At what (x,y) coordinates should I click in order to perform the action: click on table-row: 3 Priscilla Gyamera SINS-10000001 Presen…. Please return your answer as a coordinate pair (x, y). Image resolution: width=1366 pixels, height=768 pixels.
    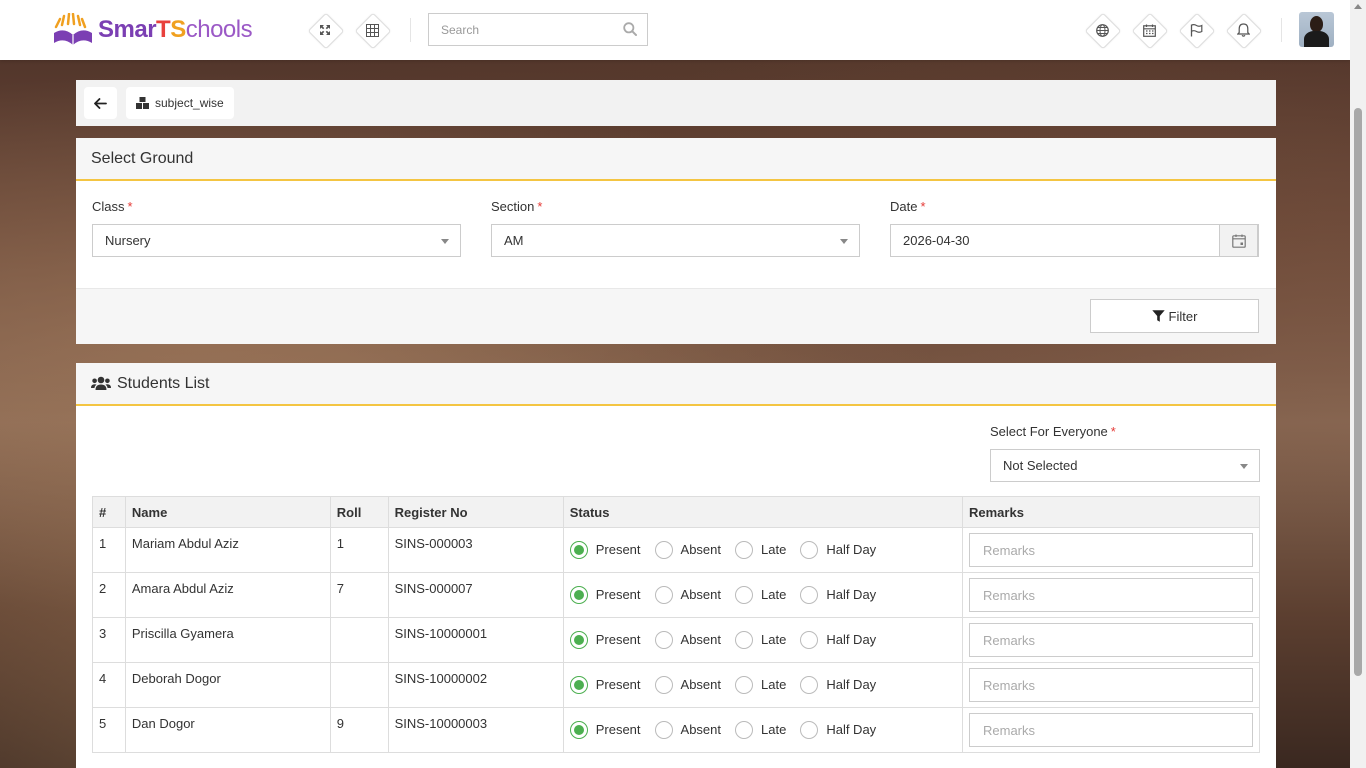
    Looking at the image, I should click on (676, 640).